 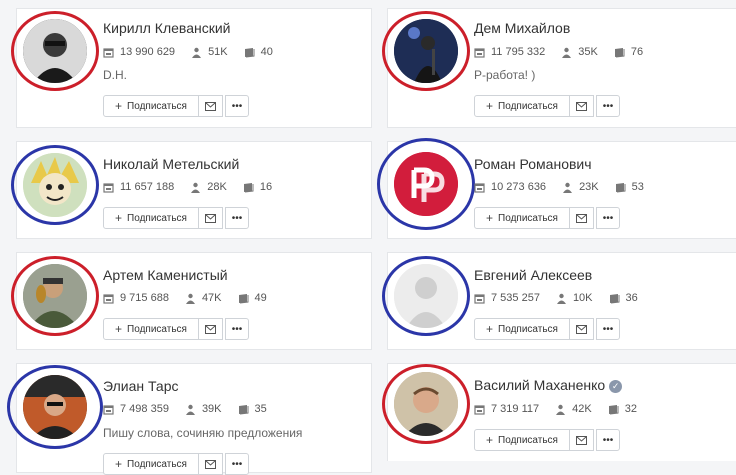 What do you see at coordinates (533, 275) in the screenshot?
I see `profile-name: Евгений Алексеев` at bounding box center [533, 275].